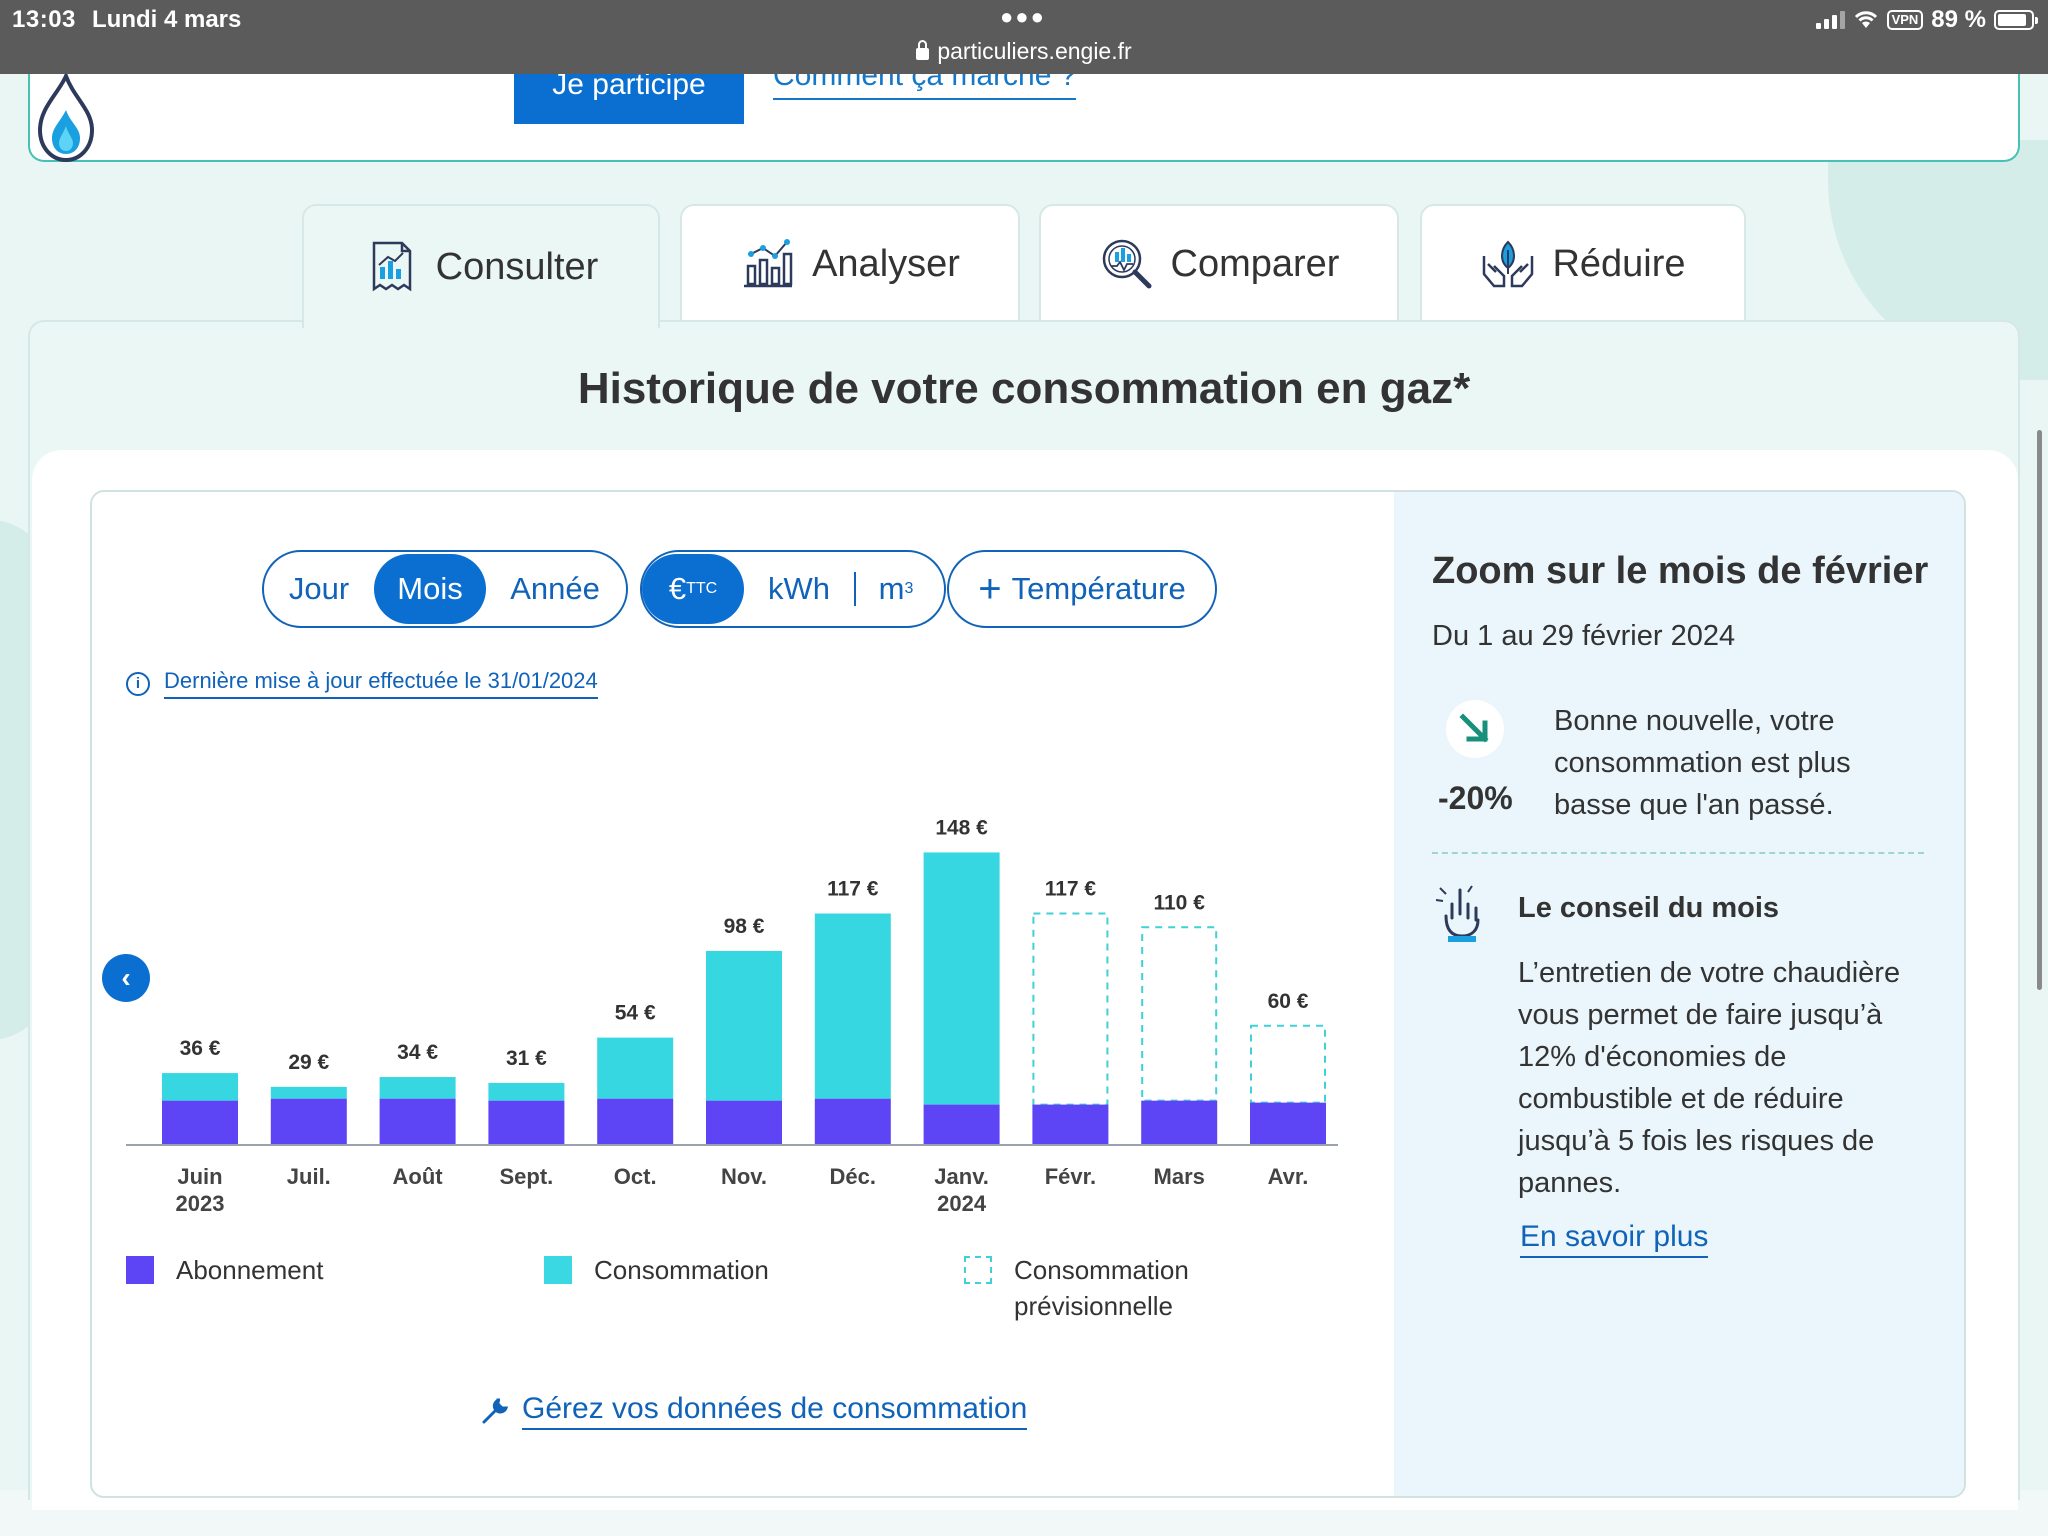 Image resolution: width=2048 pixels, height=1536 pixels. I want to click on vpn-badge: VPN, so click(1905, 20).